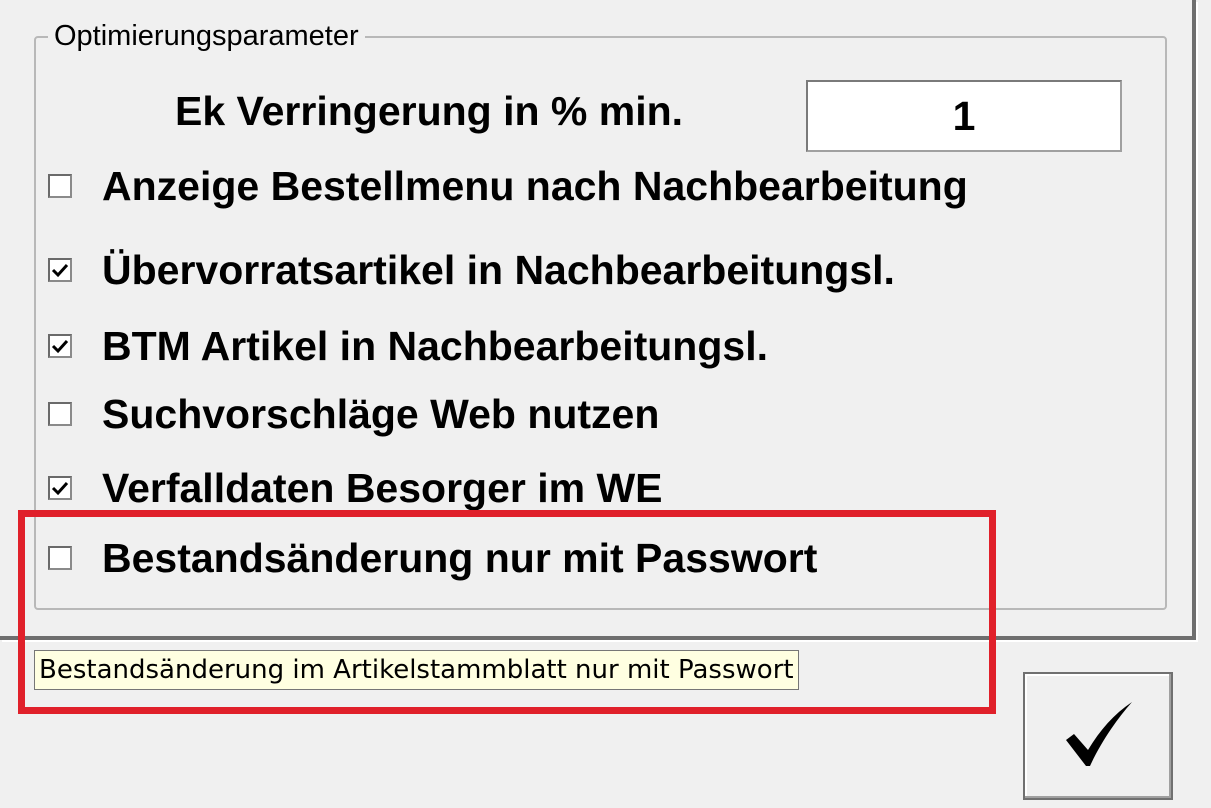  What do you see at coordinates (60, 558) in the screenshot?
I see `checkbox-bestandsaenderung` at bounding box center [60, 558].